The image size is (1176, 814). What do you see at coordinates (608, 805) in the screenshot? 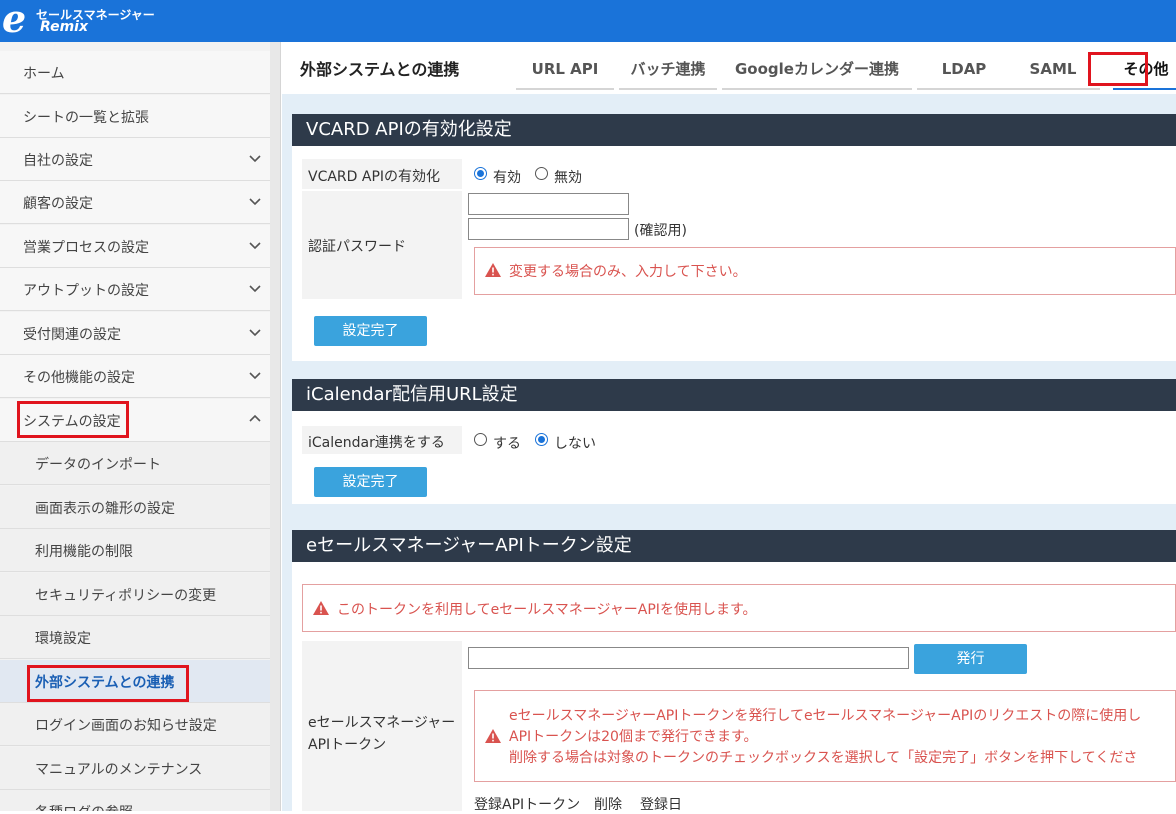
I see `col-header-delete: 削除` at bounding box center [608, 805].